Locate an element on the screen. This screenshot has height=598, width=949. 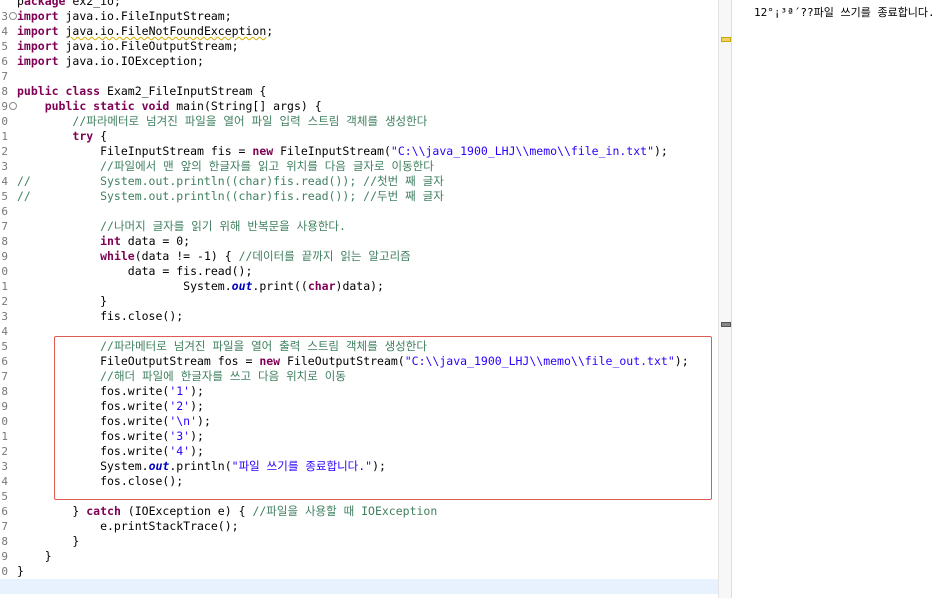
code-line: 3 System.out.println("파일 쓰기를 종료합니다."); is located at coordinates (359, 466).